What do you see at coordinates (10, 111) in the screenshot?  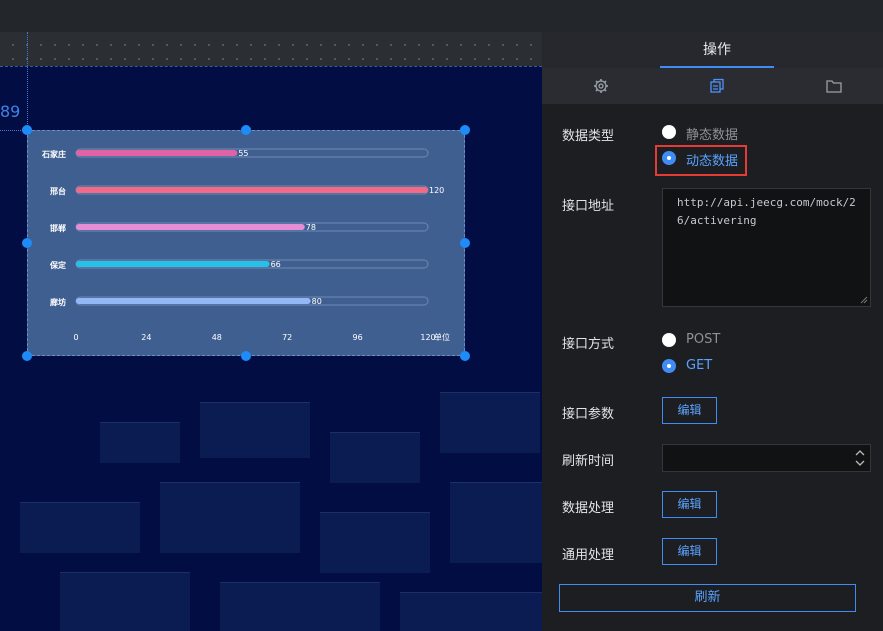 I see `coordinate-readout: 89` at bounding box center [10, 111].